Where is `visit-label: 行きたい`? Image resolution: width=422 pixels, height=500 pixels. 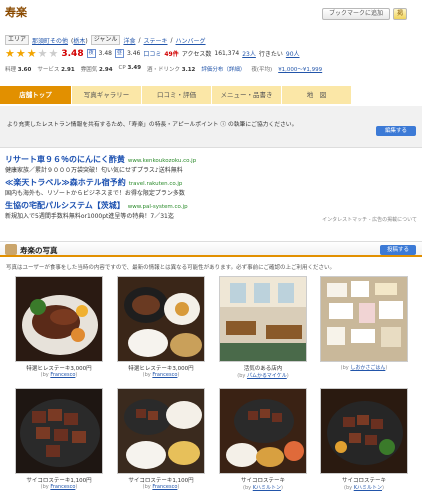
visit-label: 行きたい is located at coordinates (270, 54).